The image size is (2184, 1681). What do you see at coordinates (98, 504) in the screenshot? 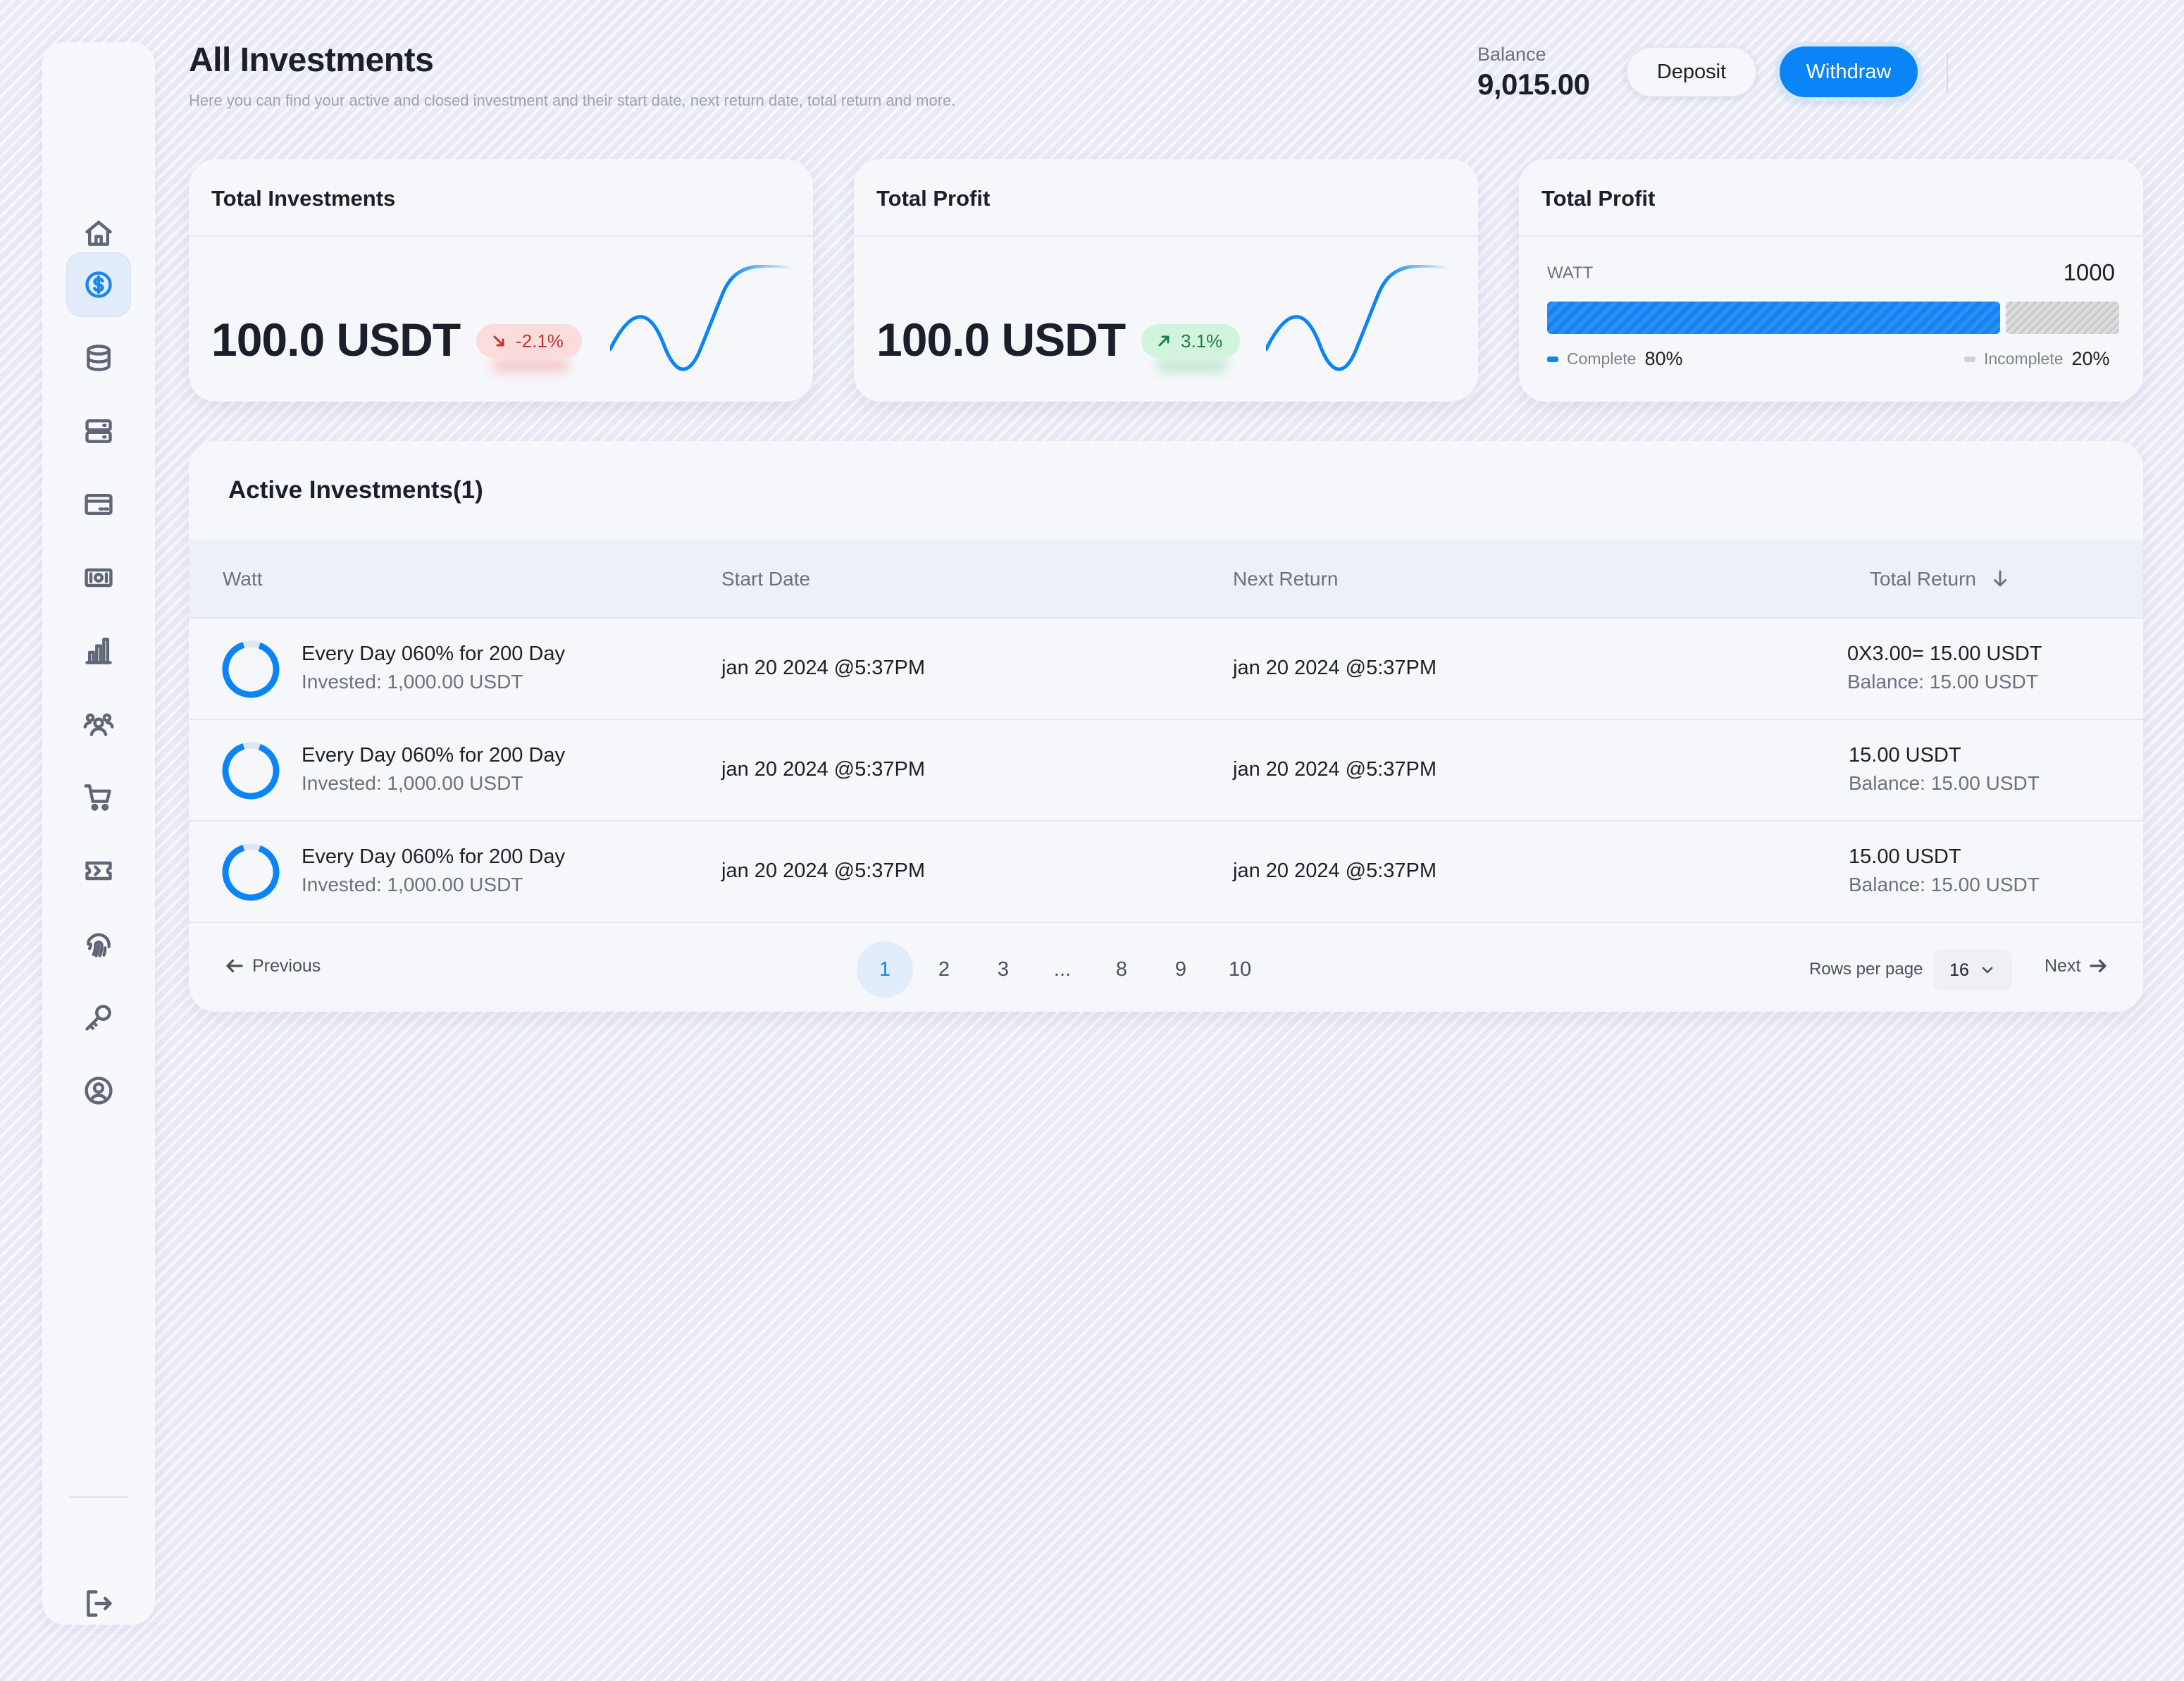
I see `card-icon` at bounding box center [98, 504].